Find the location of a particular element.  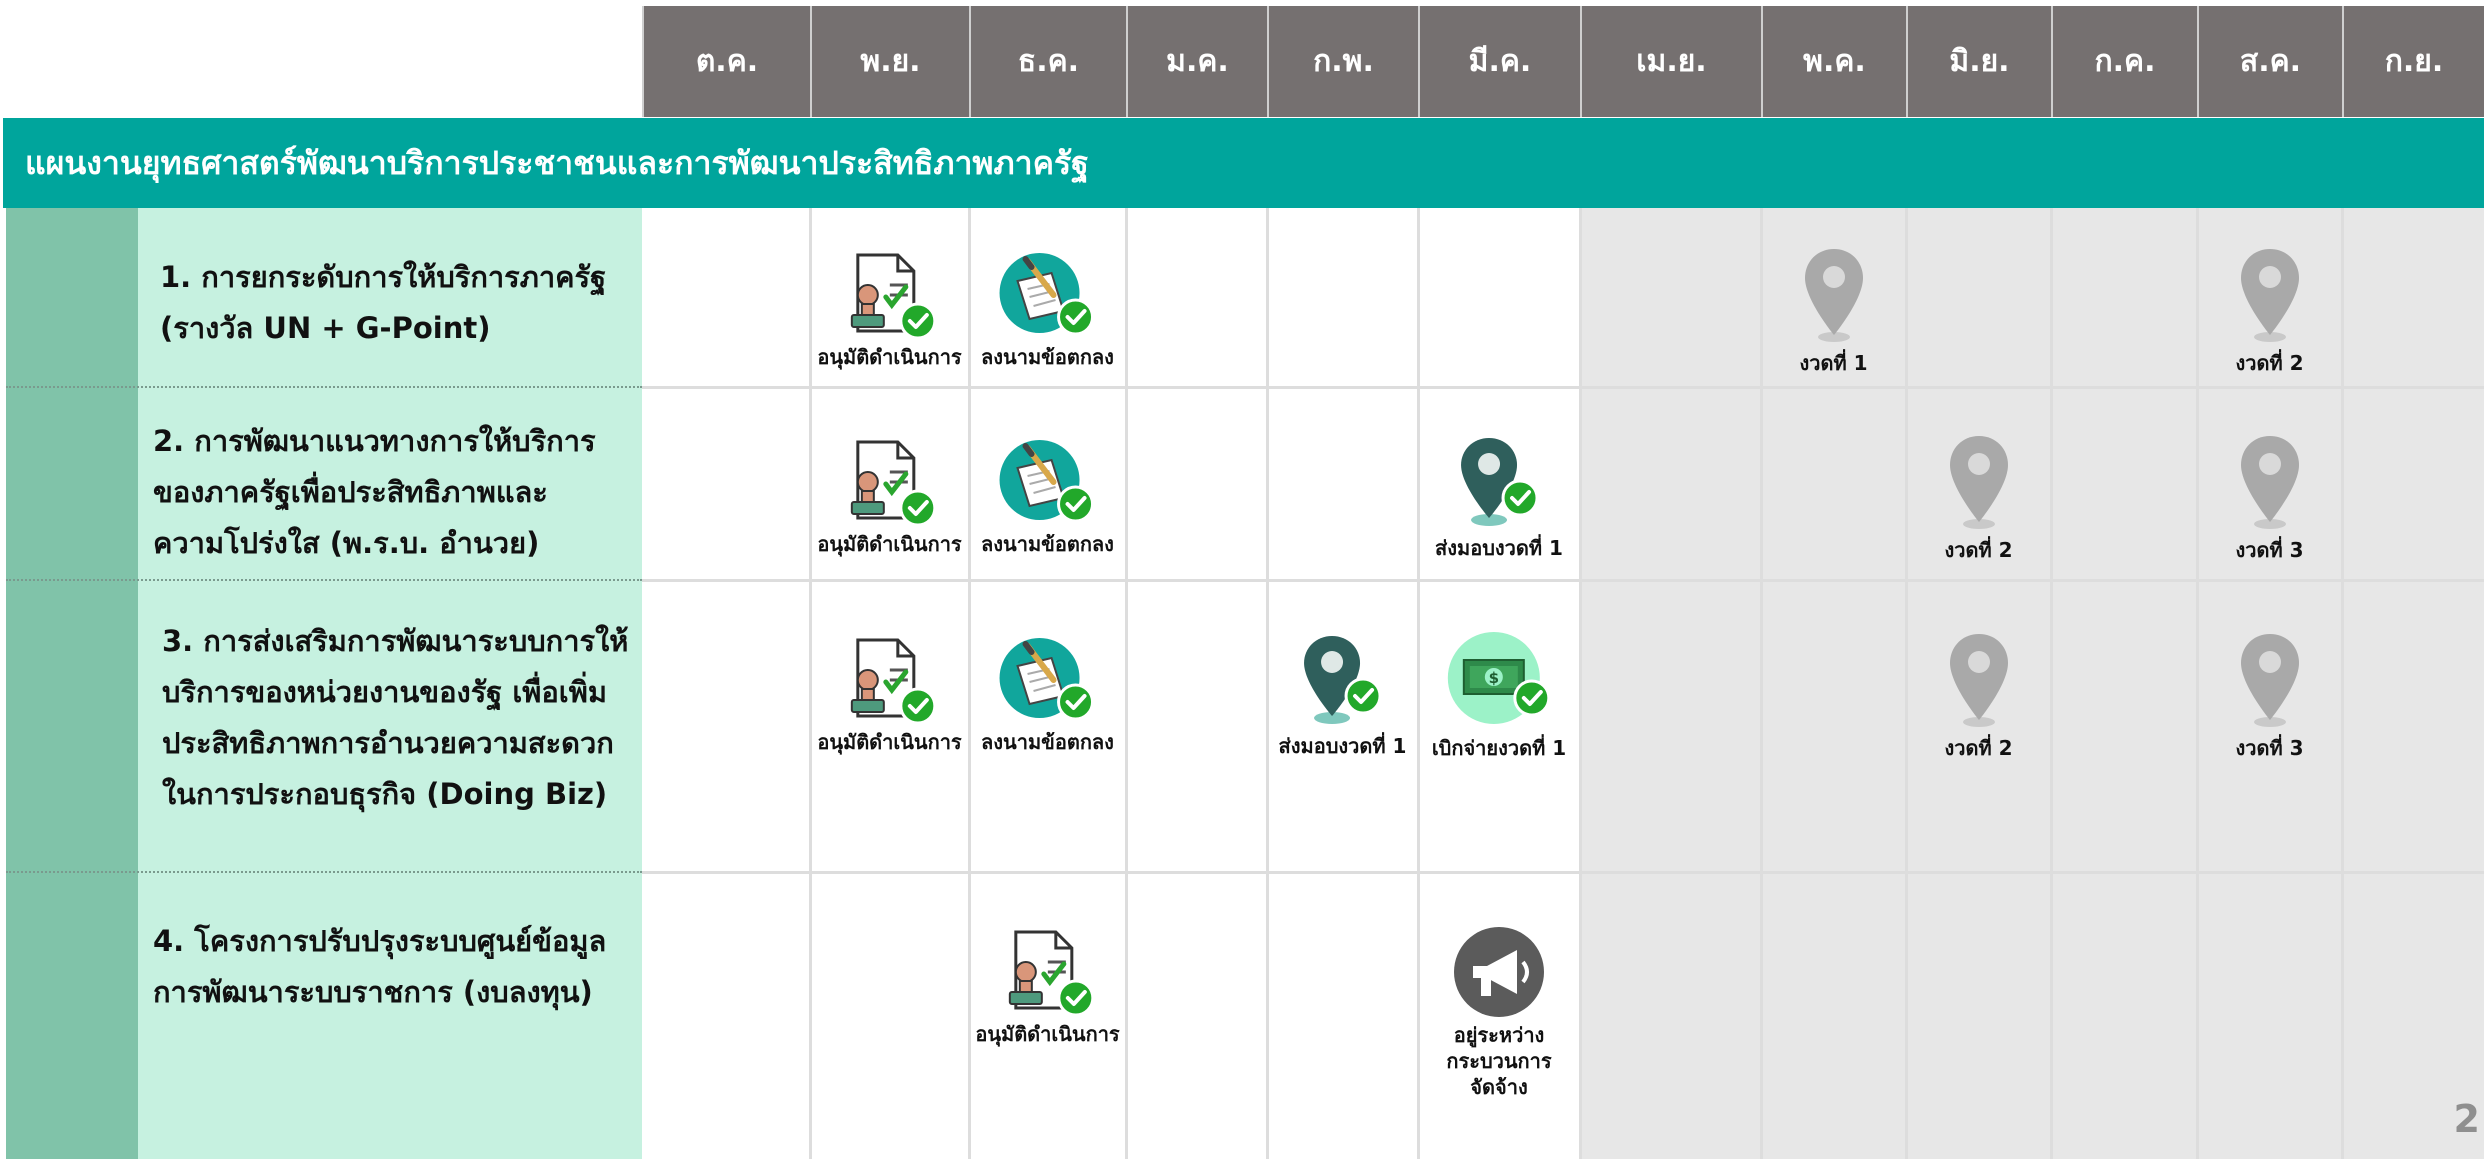

month-header: ก.พ. is located at coordinates (1342, 61).